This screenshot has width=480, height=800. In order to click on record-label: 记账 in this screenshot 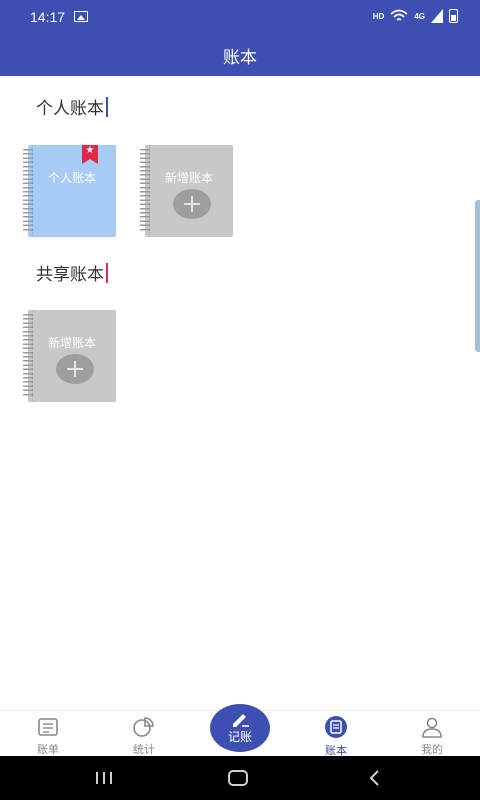, I will do `click(239, 737)`.